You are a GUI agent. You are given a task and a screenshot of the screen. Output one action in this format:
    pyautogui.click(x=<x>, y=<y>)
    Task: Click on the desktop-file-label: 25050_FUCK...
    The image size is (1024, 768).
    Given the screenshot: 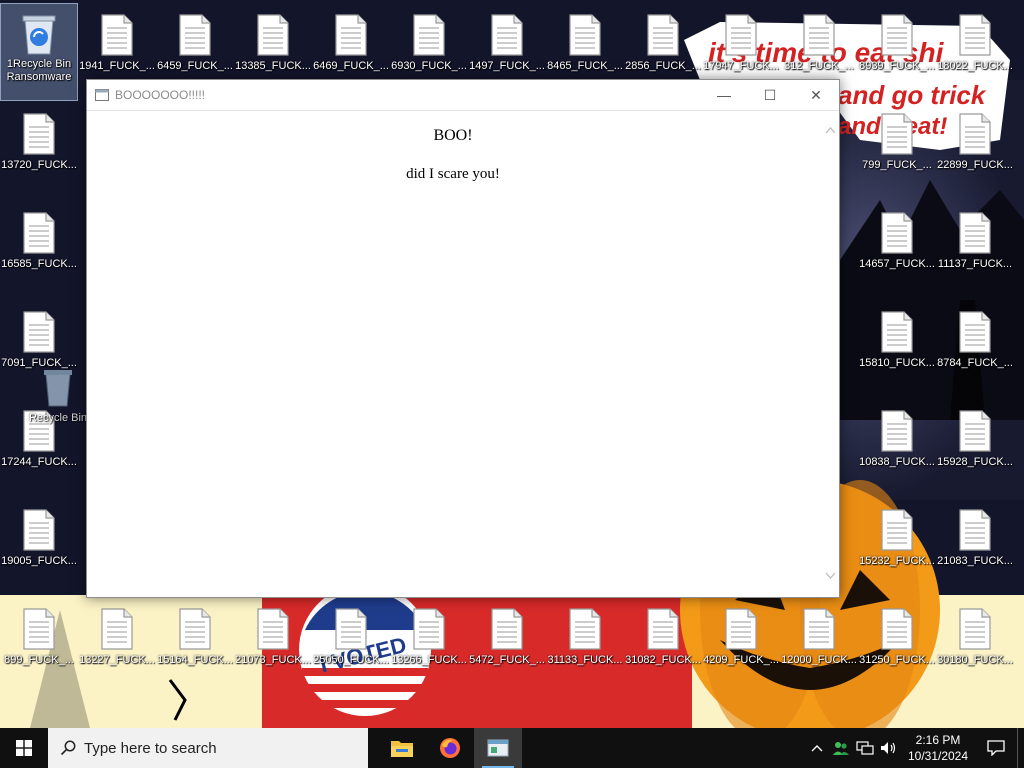 What is the action you would take?
    pyautogui.click(x=351, y=660)
    